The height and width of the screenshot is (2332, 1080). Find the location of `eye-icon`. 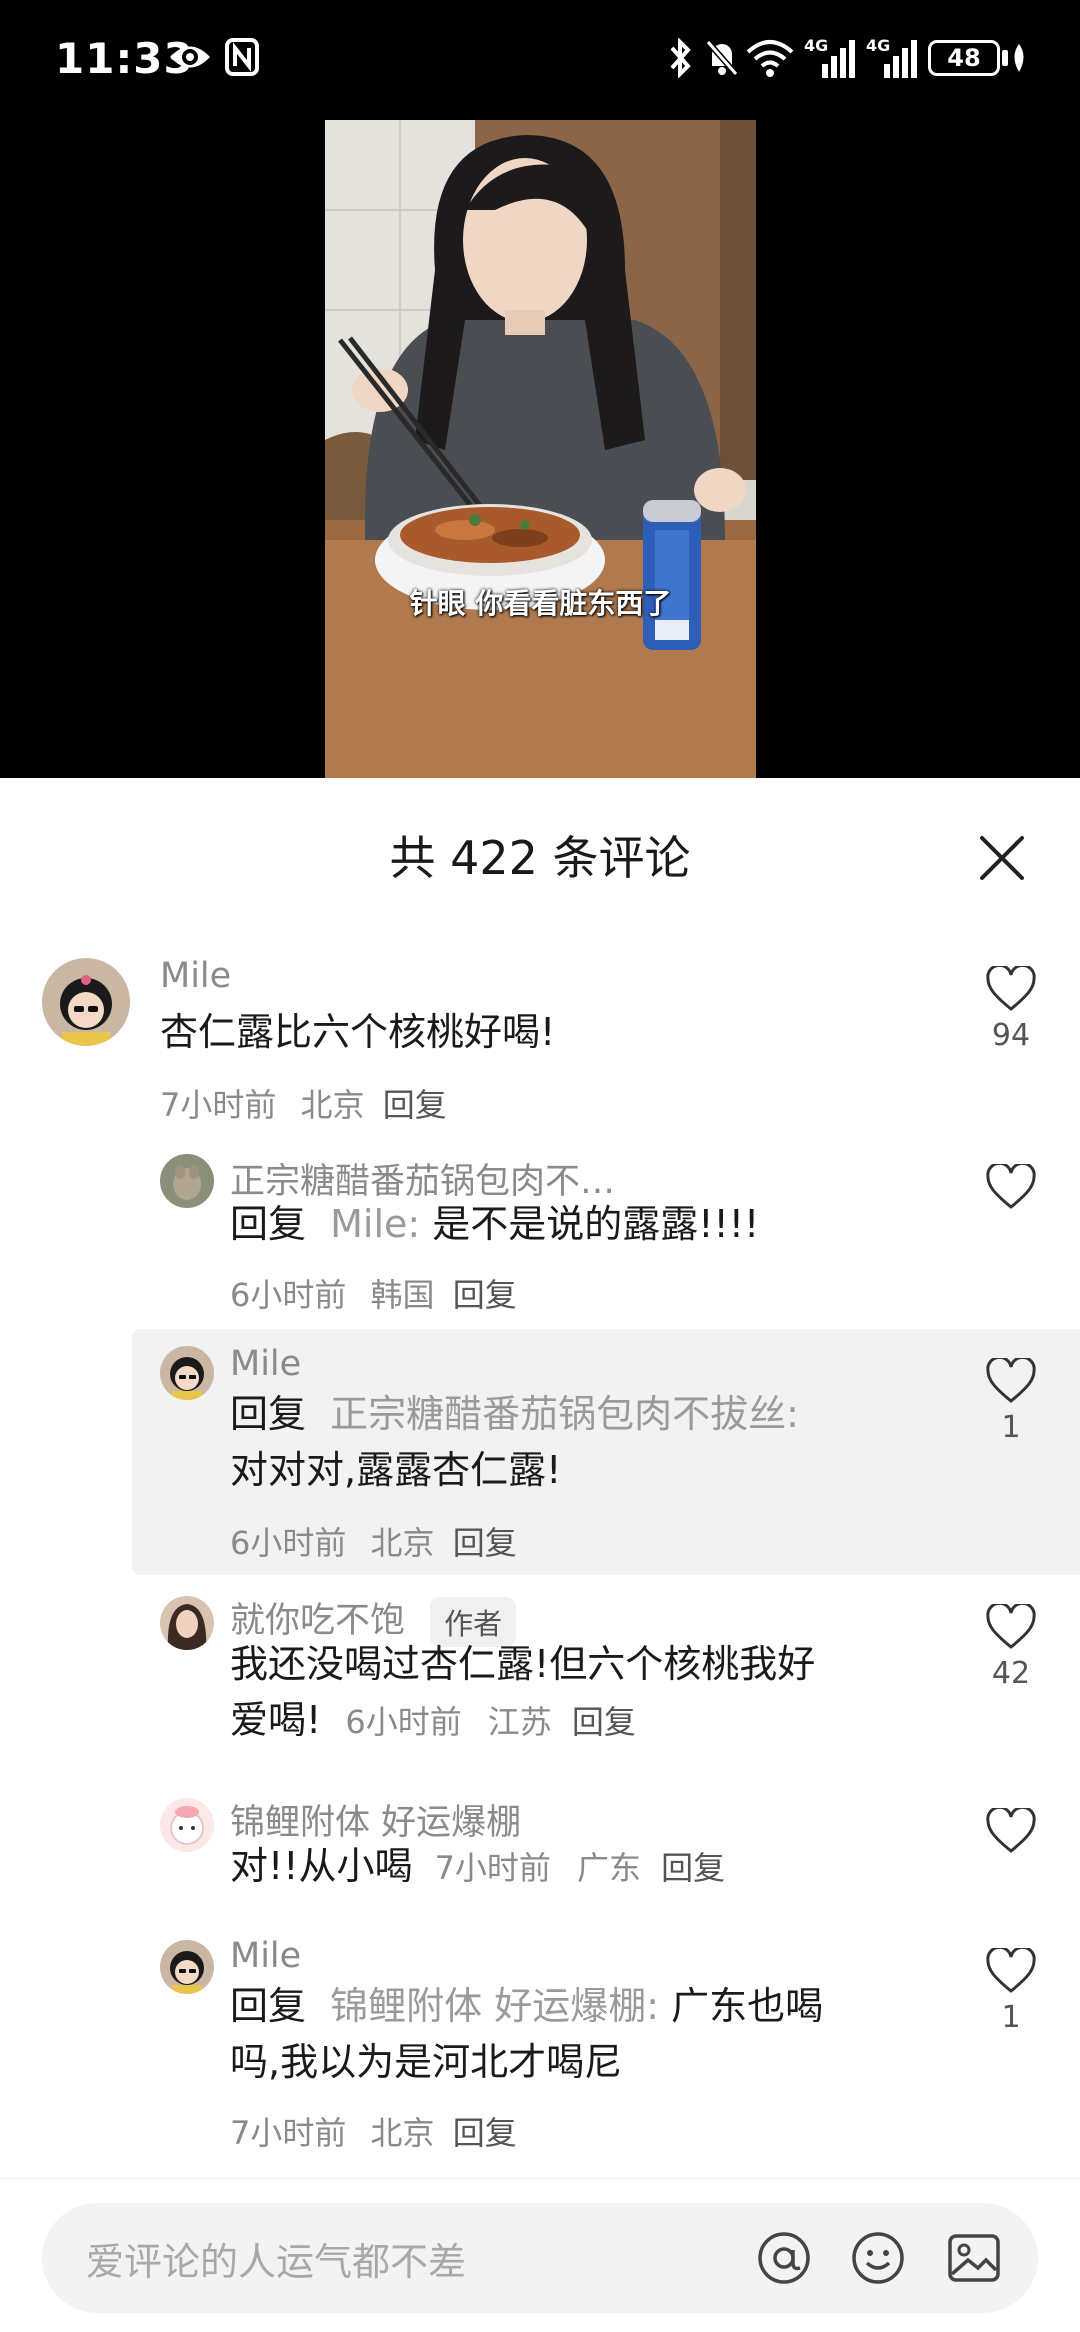

eye-icon is located at coordinates (190, 57).